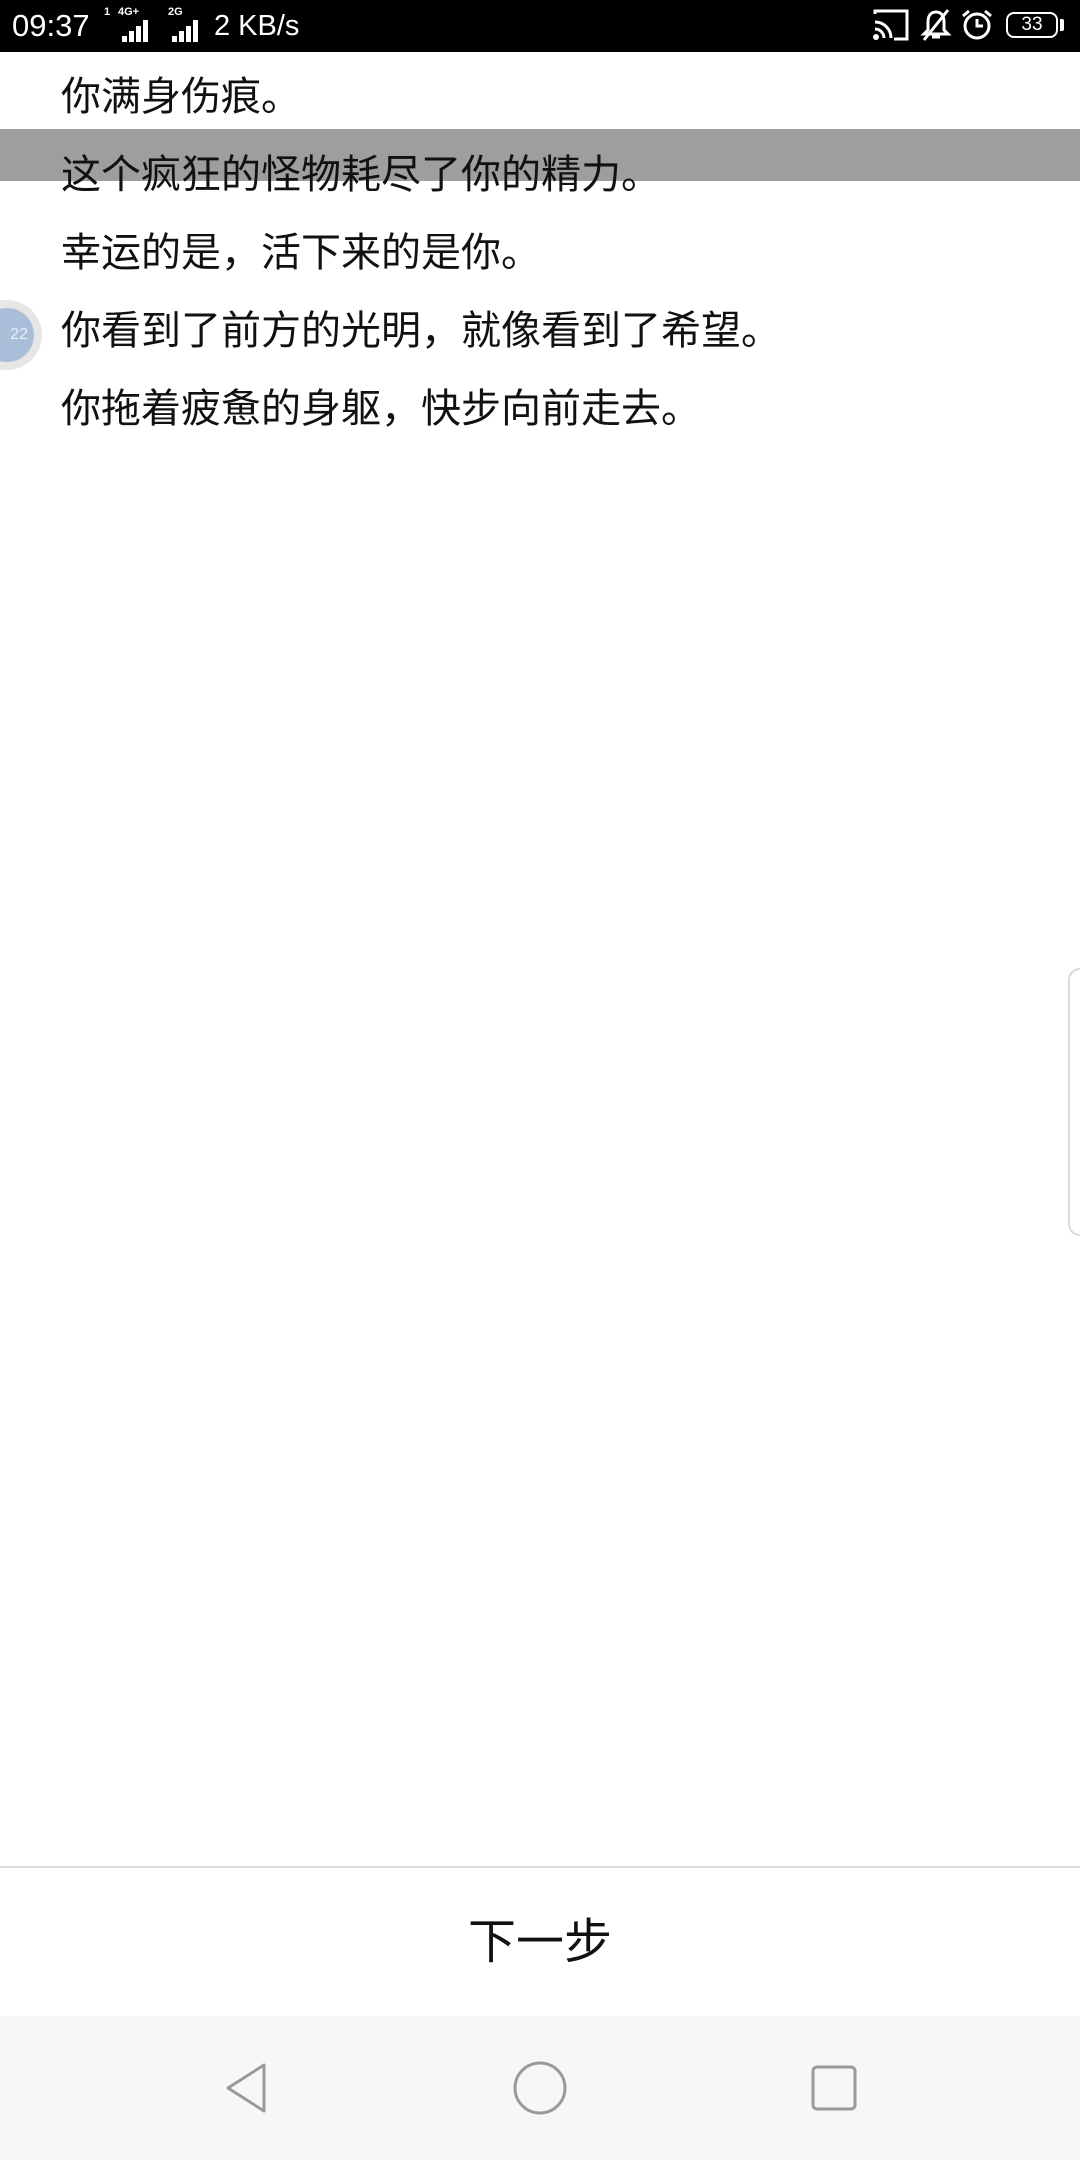 The width and height of the screenshot is (1080, 2160). I want to click on story-line-5: 你拖着疲惫的身躯，快步向前走去。, so click(381, 409).